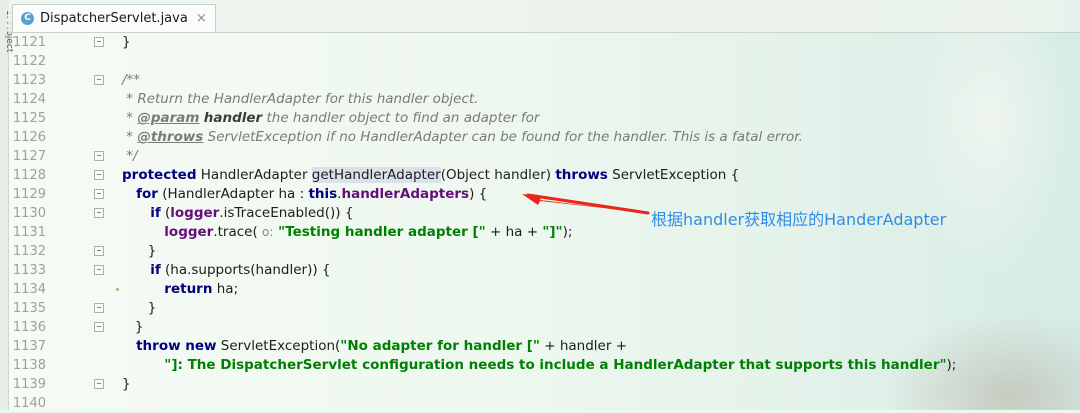 The image size is (1080, 413). Describe the element at coordinates (799, 219) in the screenshot. I see `annotation-text: 根据handler获取相应的HanderAdapter` at that location.